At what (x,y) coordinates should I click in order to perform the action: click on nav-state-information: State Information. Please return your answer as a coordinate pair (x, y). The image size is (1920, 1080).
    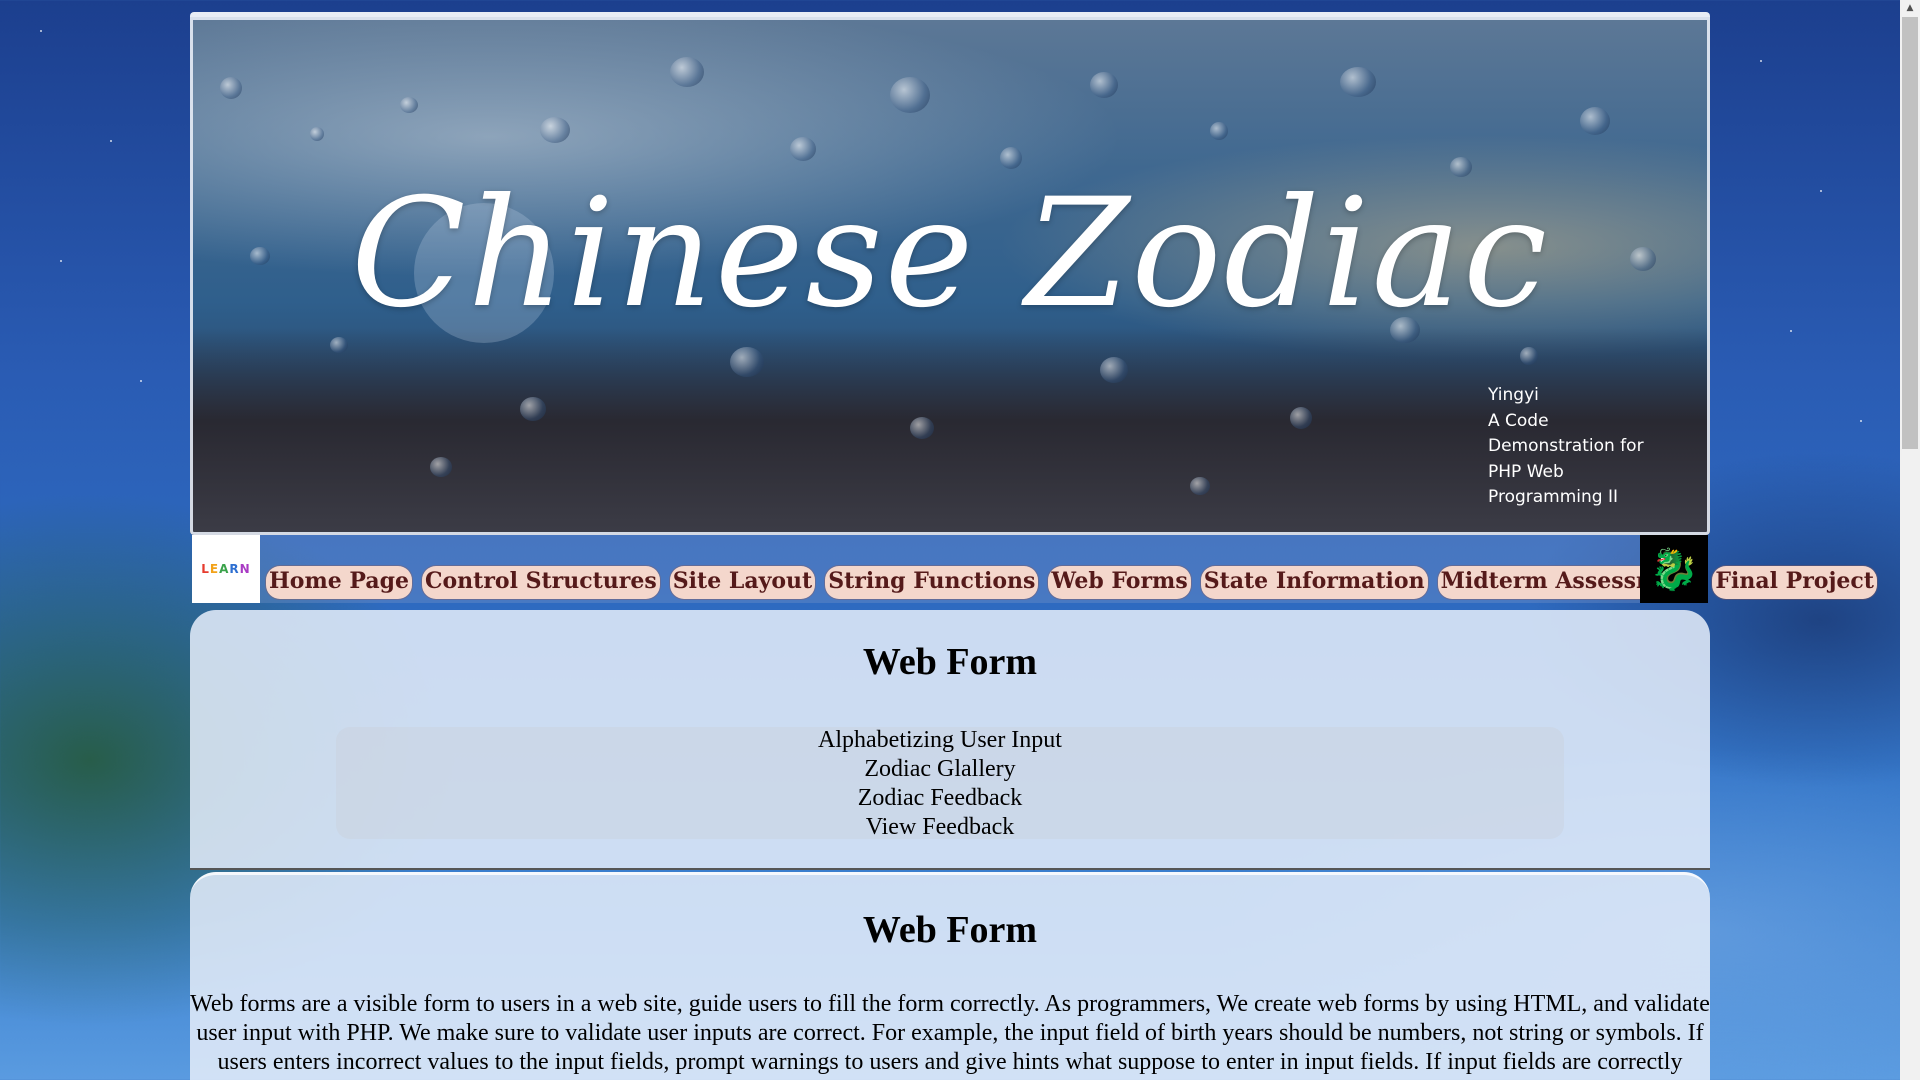
    Looking at the image, I should click on (1314, 582).